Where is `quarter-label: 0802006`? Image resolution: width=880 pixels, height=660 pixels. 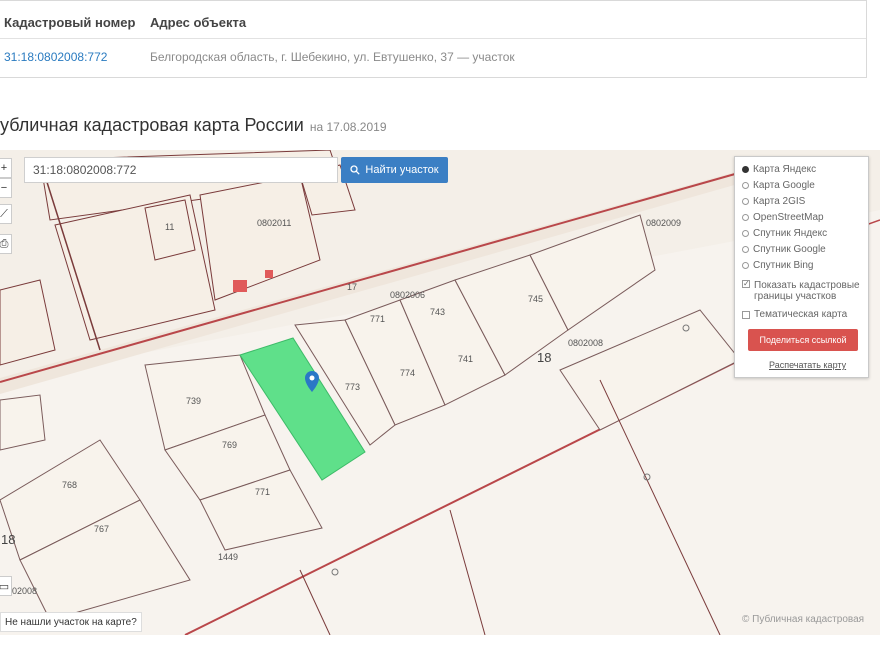
quarter-label: 0802006 is located at coordinates (407, 295).